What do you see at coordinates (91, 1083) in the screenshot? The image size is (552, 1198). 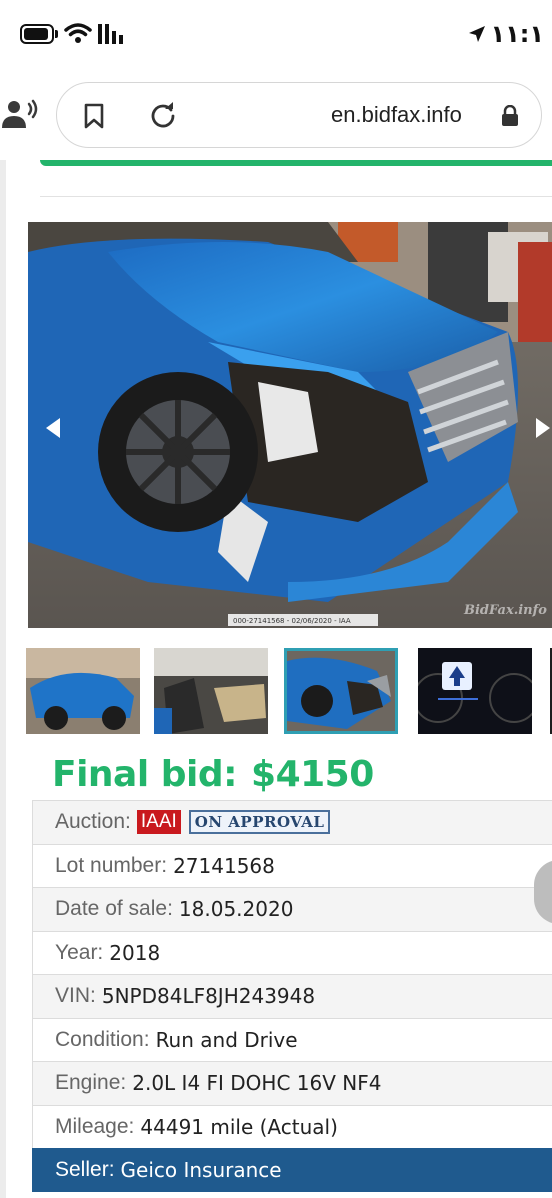 I see `engine-label: Engine:` at bounding box center [91, 1083].